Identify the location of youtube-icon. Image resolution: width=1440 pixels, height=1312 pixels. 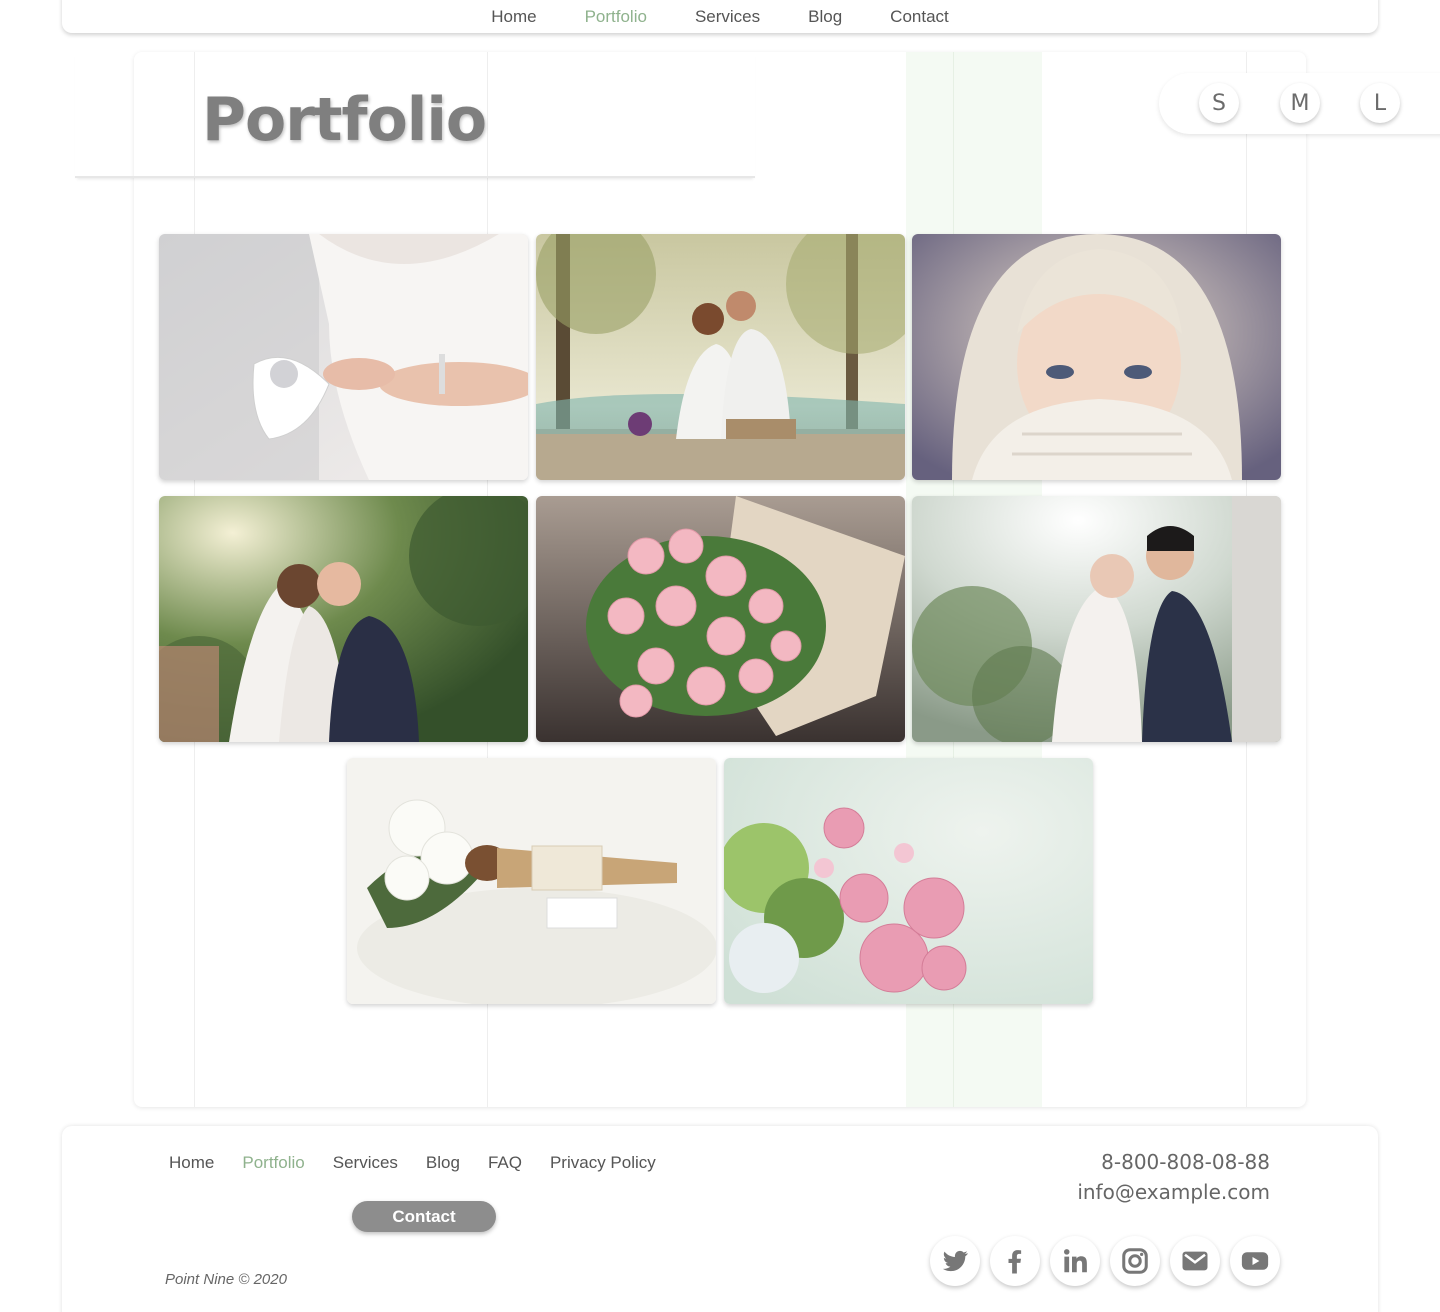
(1255, 1261).